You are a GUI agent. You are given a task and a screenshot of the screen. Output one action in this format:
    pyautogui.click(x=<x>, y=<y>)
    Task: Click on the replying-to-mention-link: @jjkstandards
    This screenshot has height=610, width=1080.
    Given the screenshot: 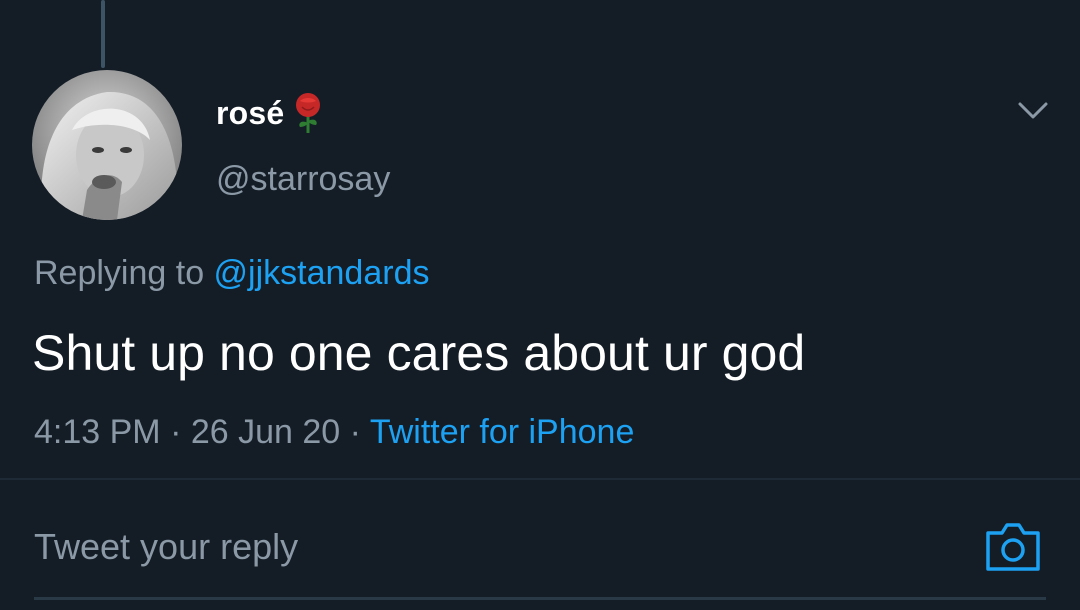 What is the action you would take?
    pyautogui.click(x=322, y=273)
    